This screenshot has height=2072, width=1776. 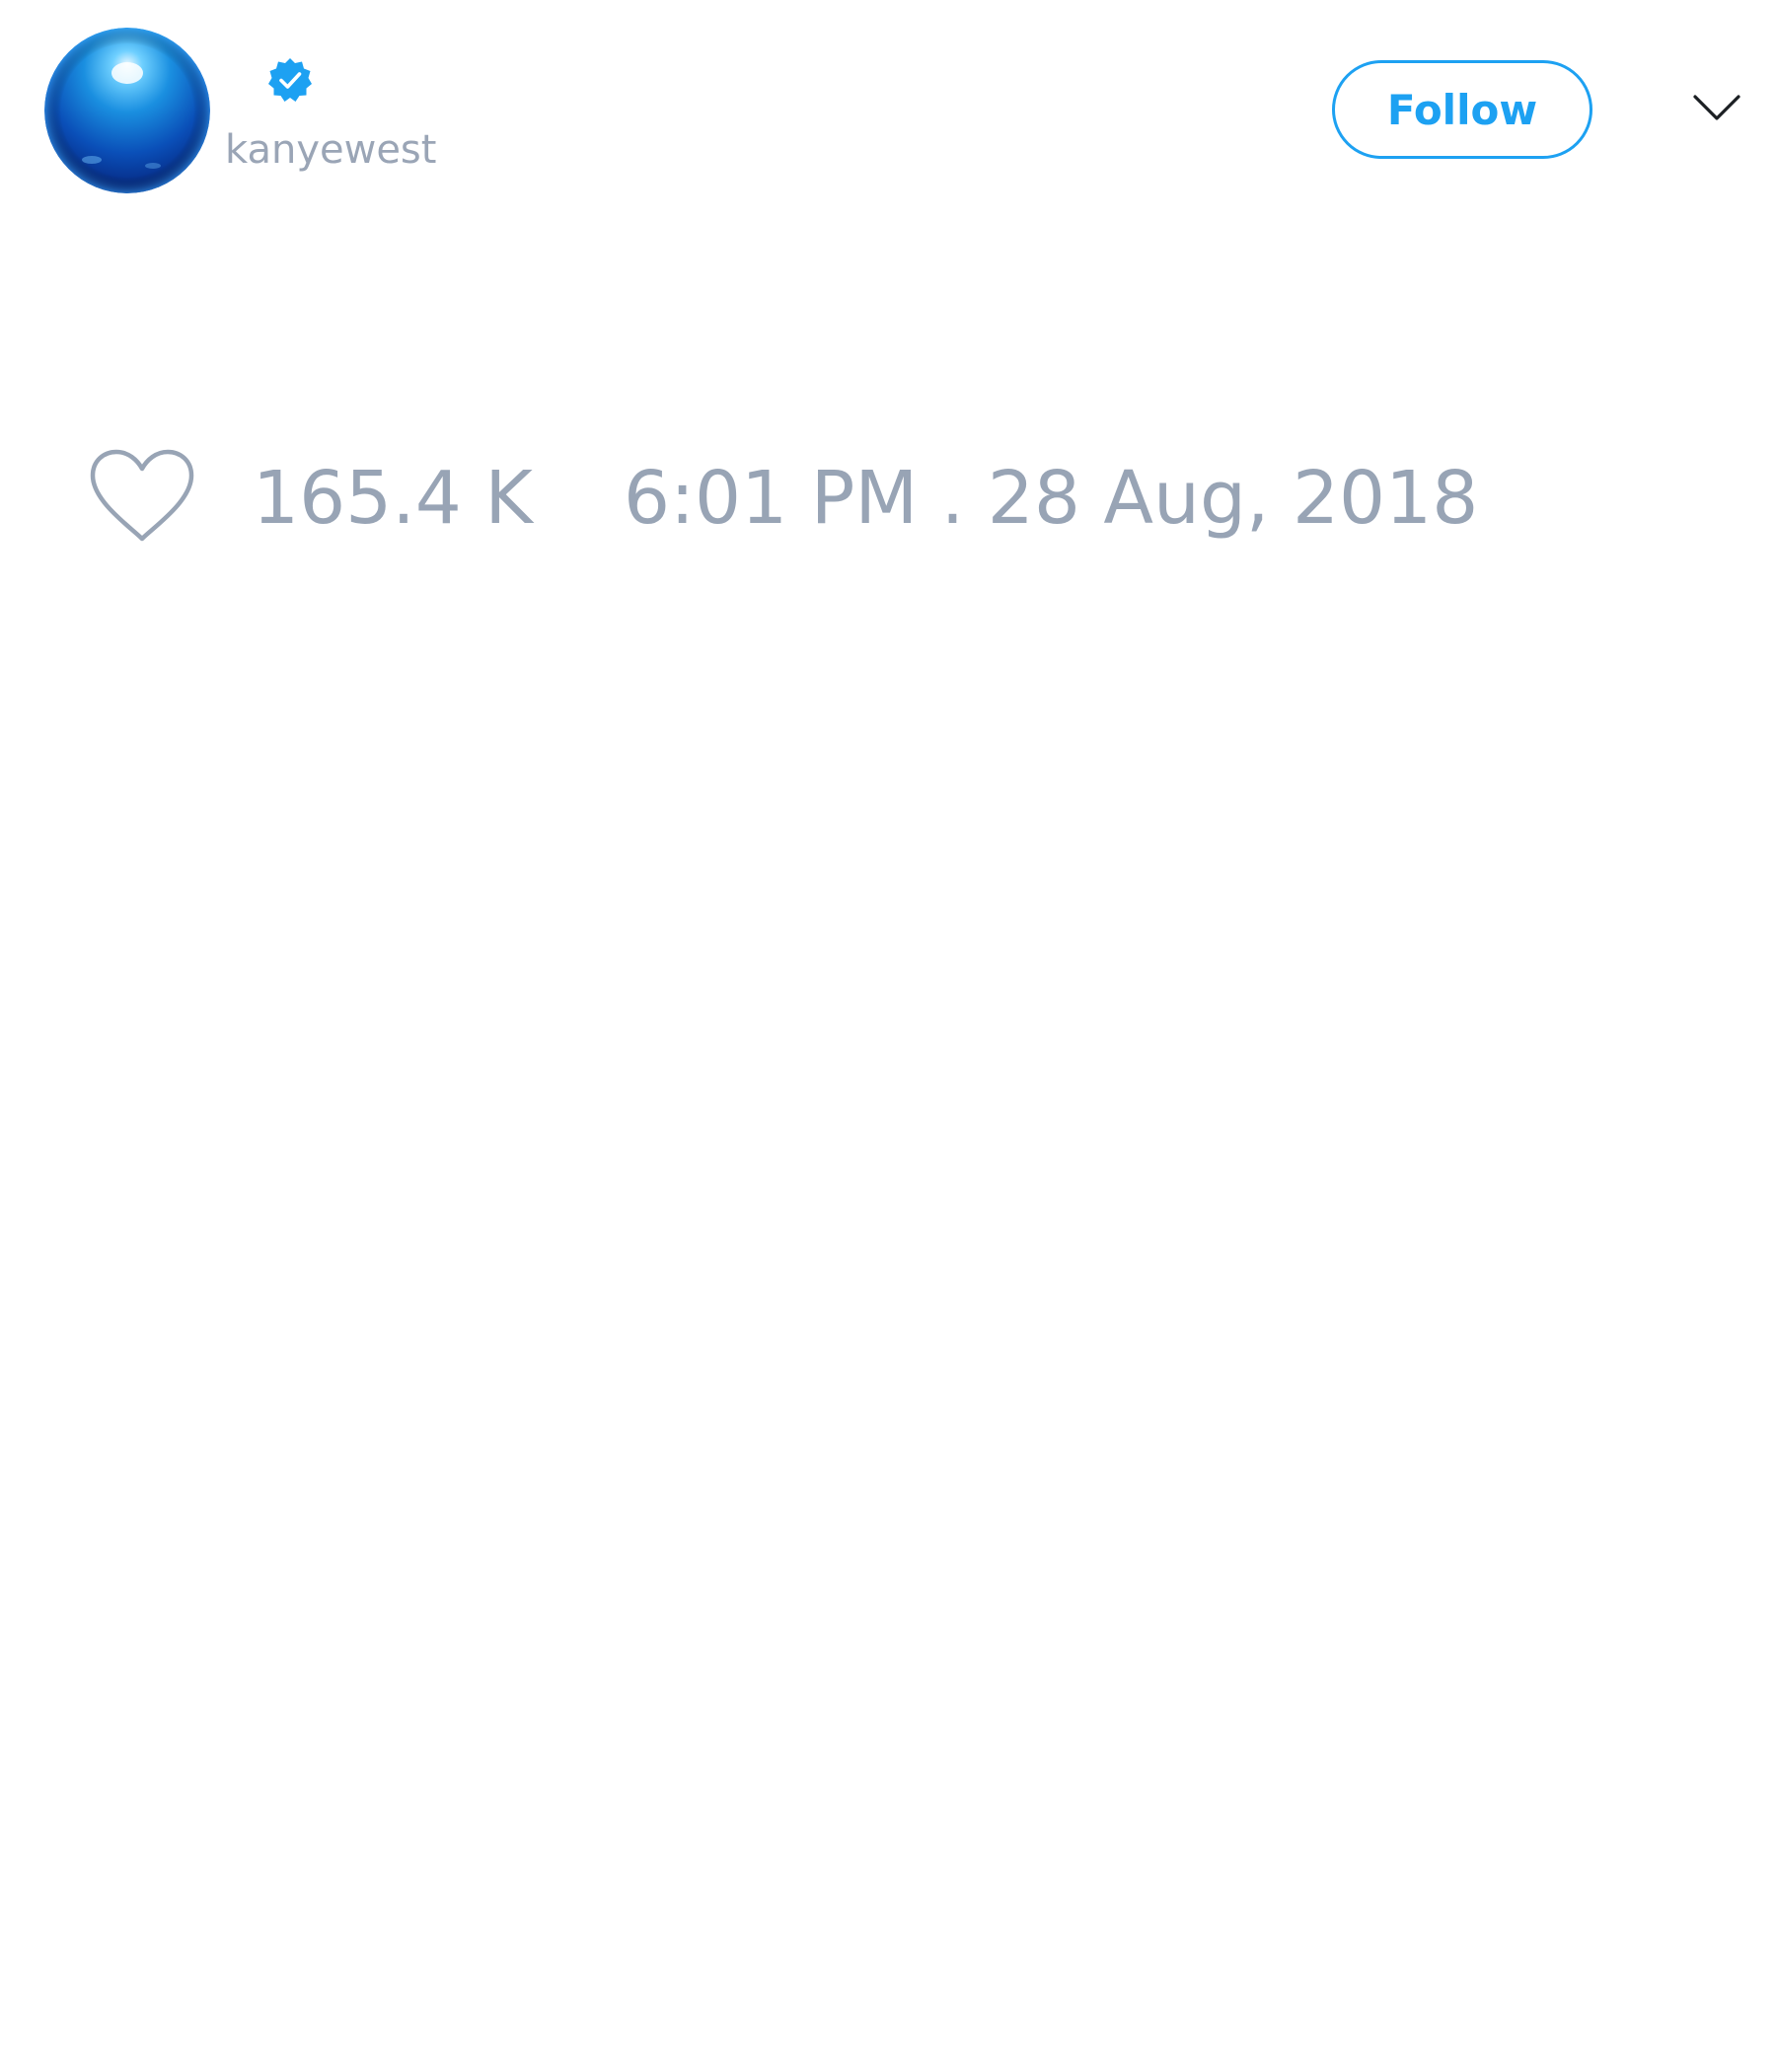 I want to click on avatar, so click(x=127, y=111).